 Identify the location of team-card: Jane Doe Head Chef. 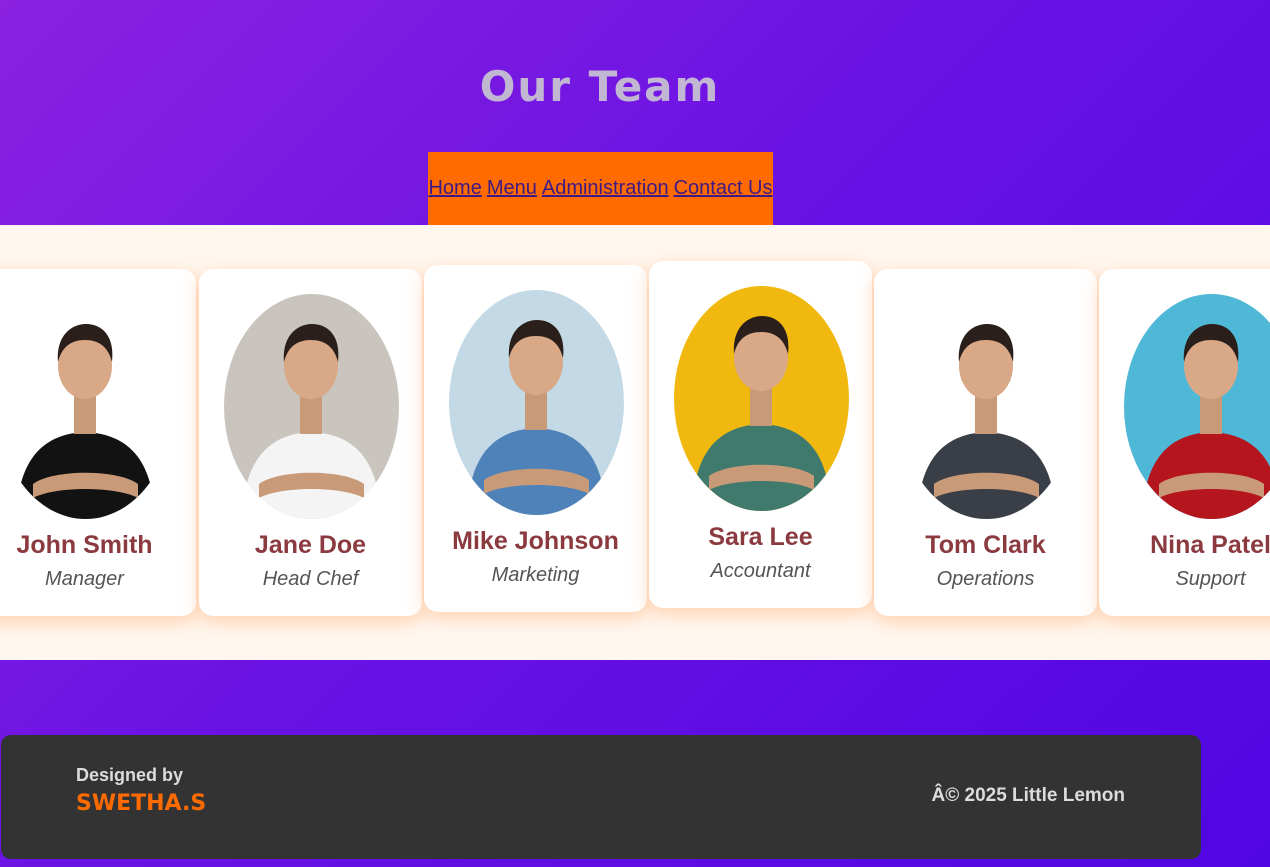
(310, 442).